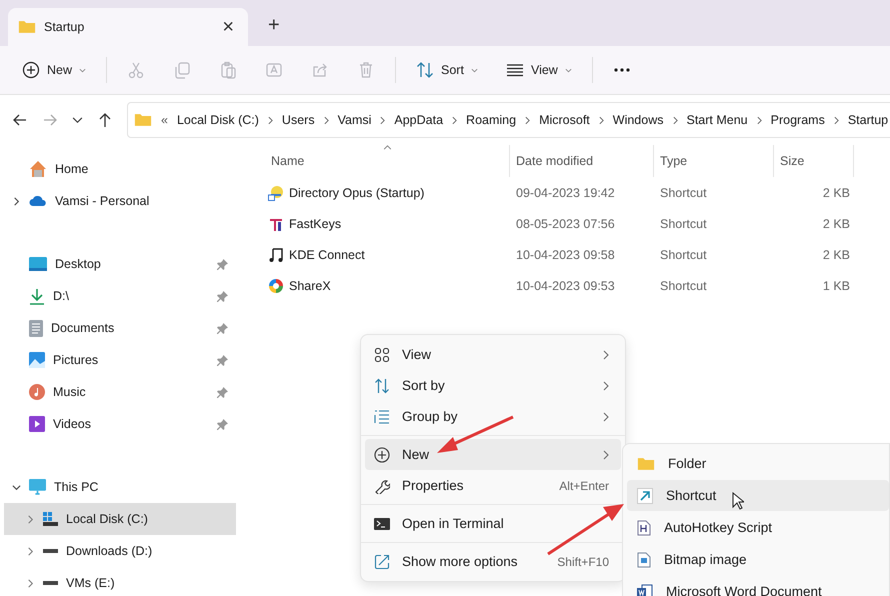  I want to click on sidebar-label: D:\, so click(61, 296).